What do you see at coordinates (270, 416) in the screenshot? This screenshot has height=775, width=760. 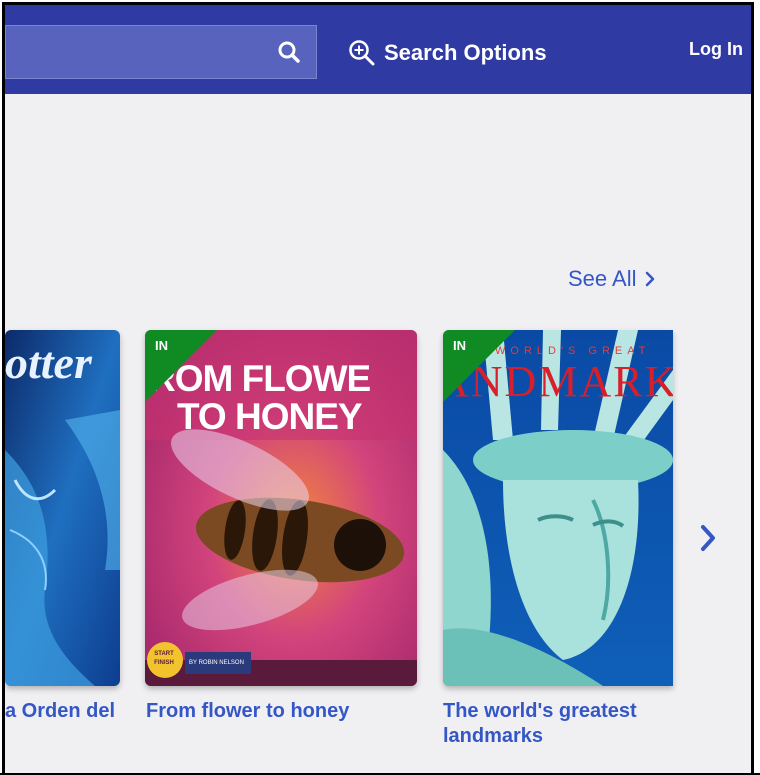 I see `book-cover-line2: TO HONEY` at bounding box center [270, 416].